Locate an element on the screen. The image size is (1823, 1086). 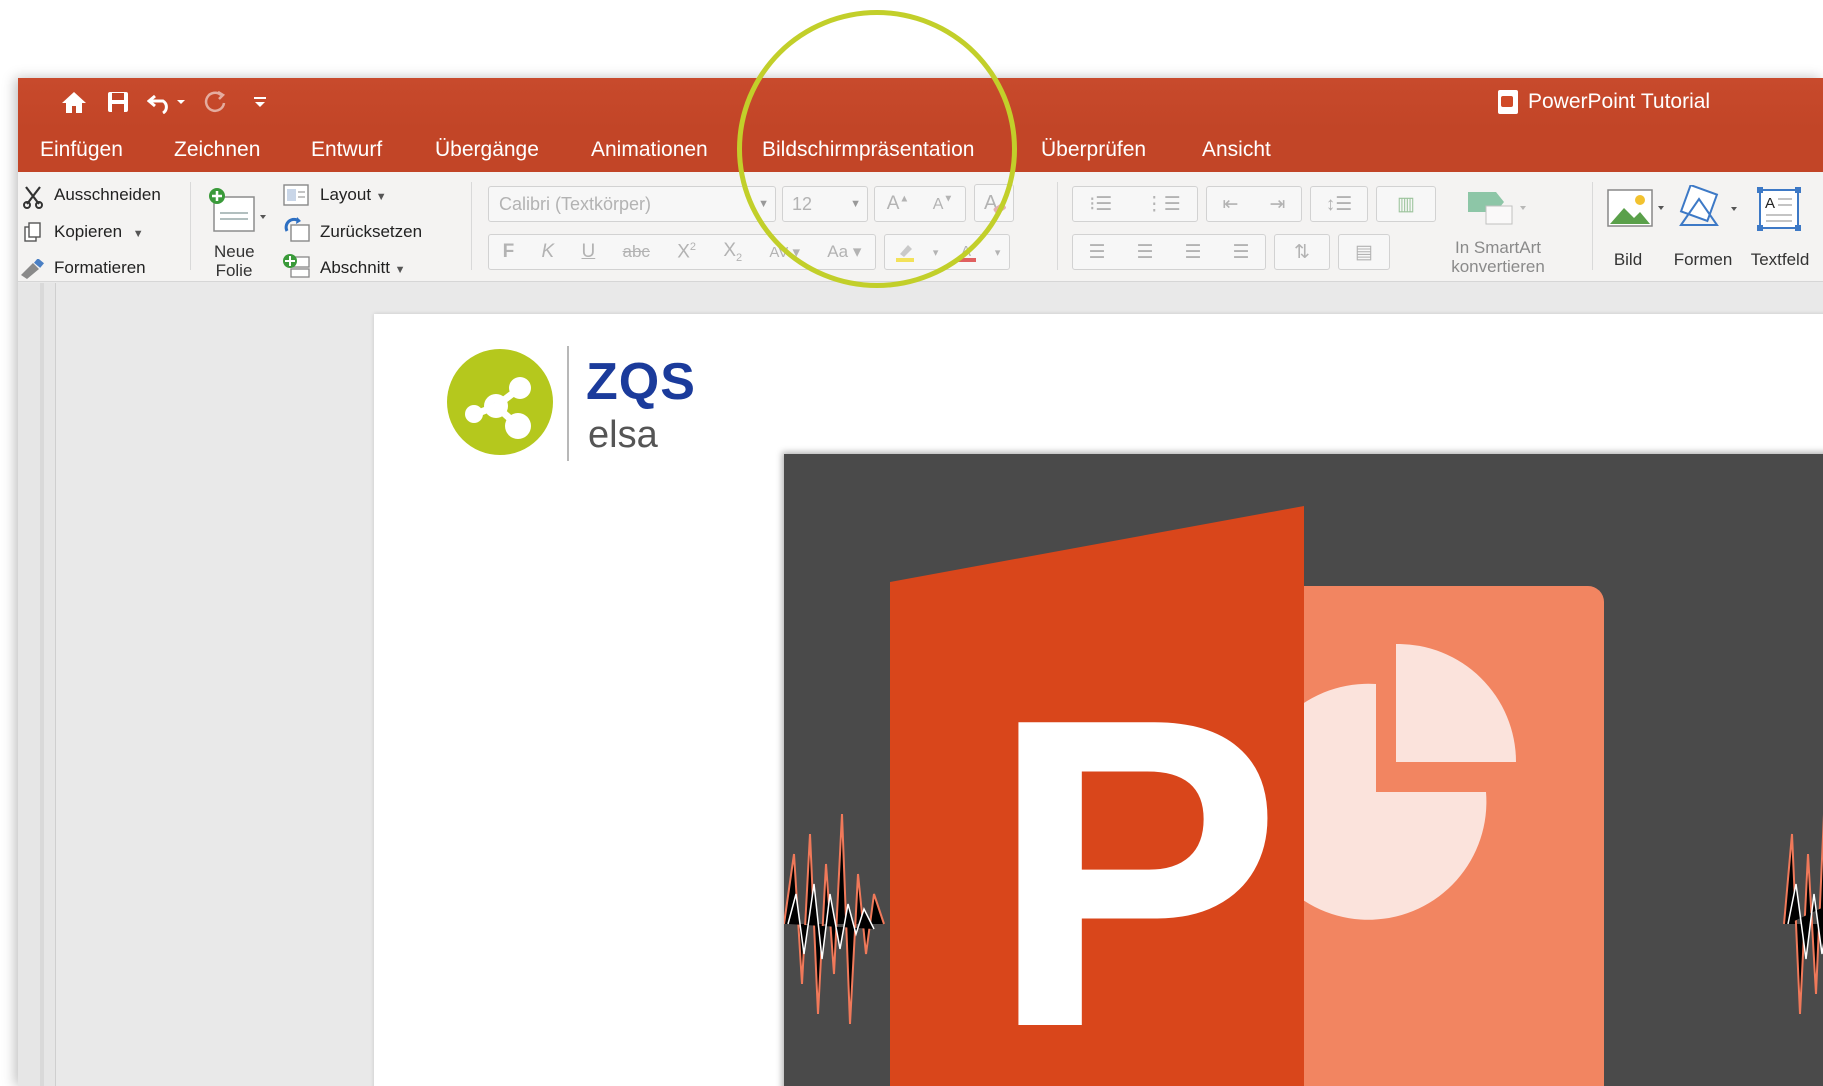
font-size-dropdown-icon: ▼ is located at coordinates (855, 204).